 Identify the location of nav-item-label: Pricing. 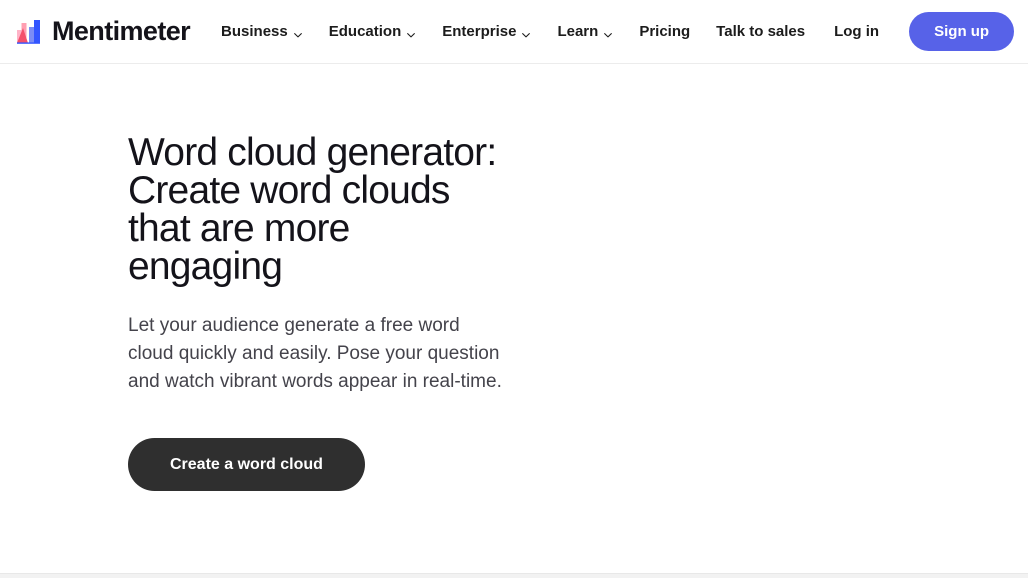
(665, 31).